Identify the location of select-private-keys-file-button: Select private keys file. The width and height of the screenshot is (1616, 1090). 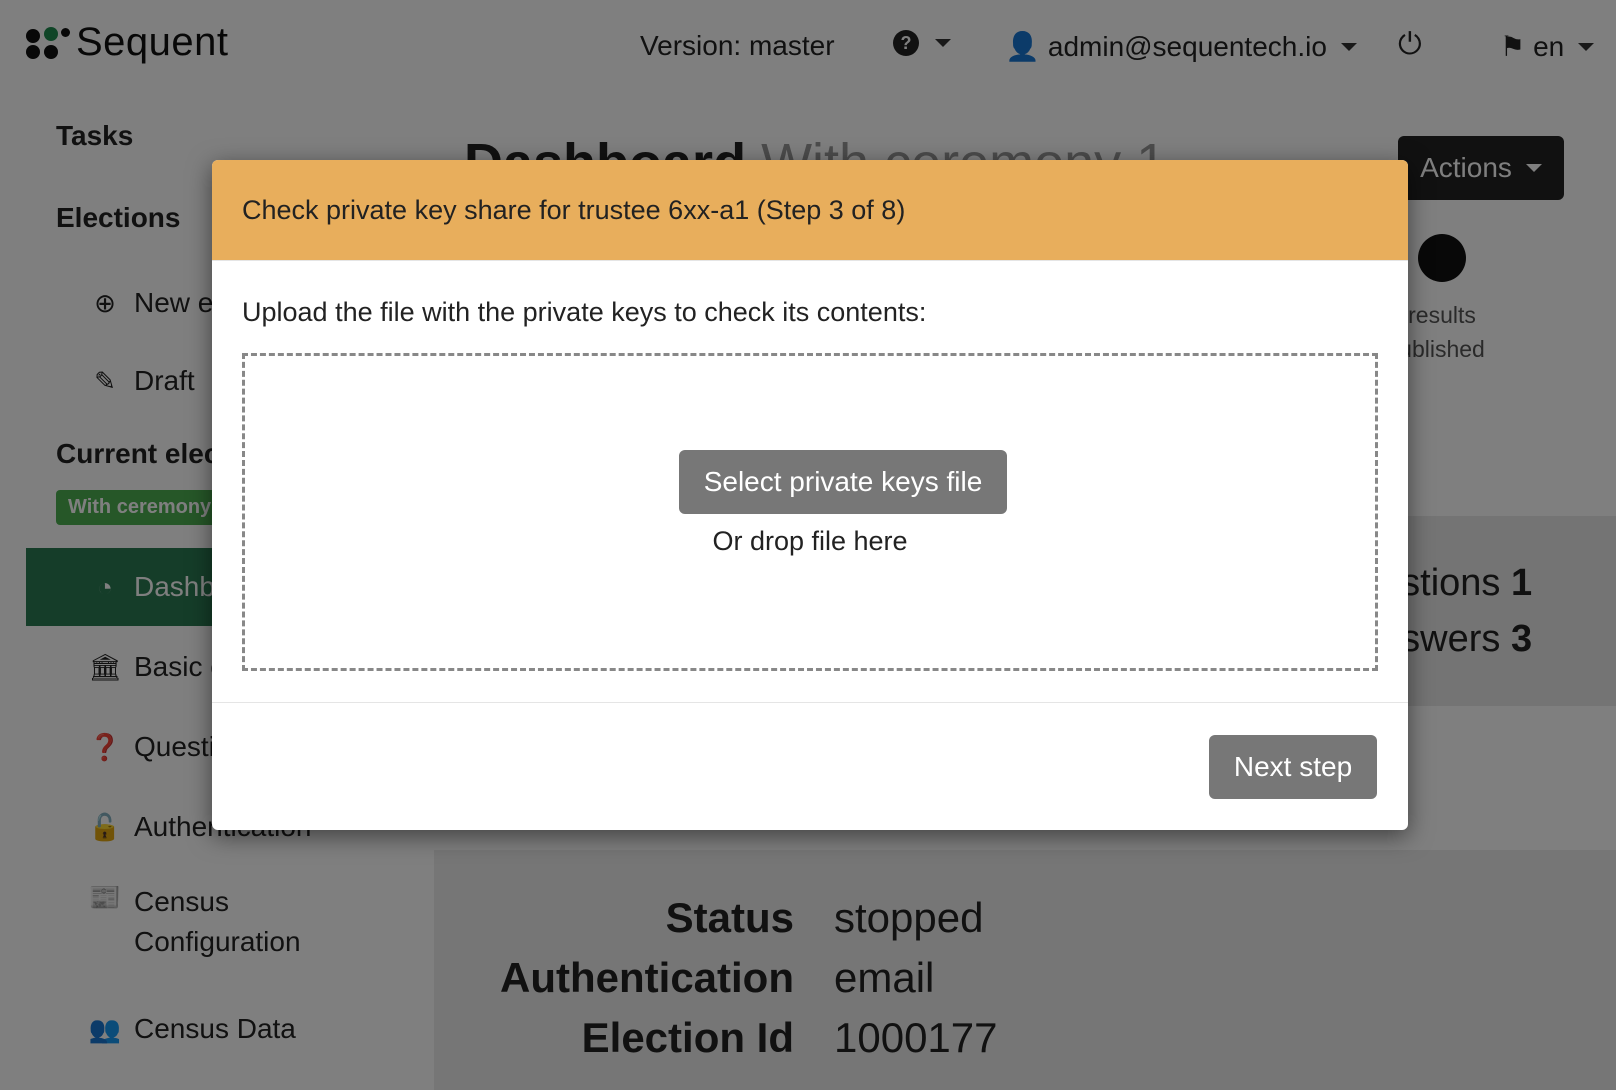
(843, 482).